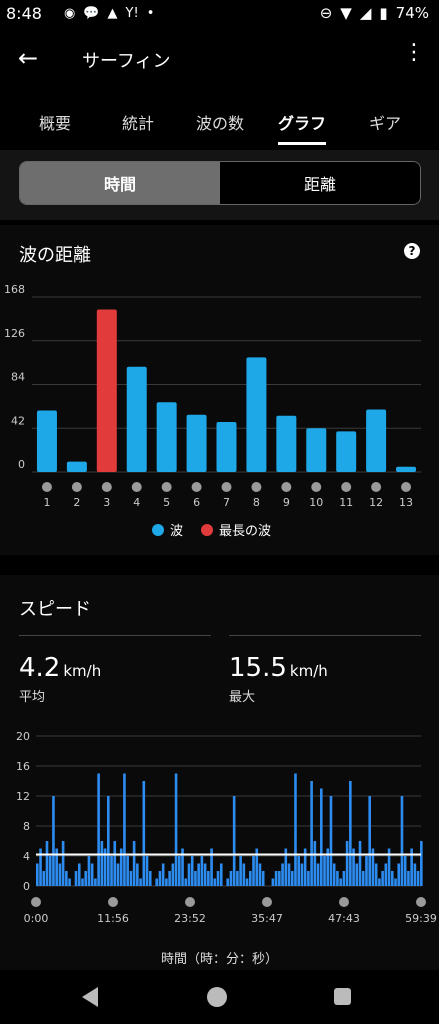 The image size is (439, 1024). What do you see at coordinates (217, 997) in the screenshot?
I see `nav-home-icon` at bounding box center [217, 997].